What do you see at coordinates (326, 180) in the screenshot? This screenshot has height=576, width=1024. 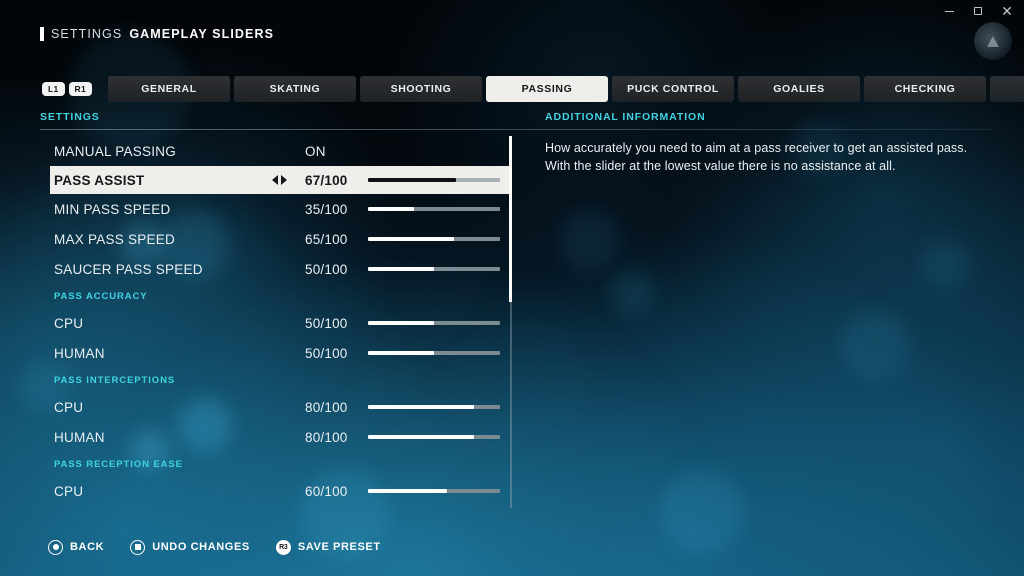 I see `settings-row-value: 67/100` at bounding box center [326, 180].